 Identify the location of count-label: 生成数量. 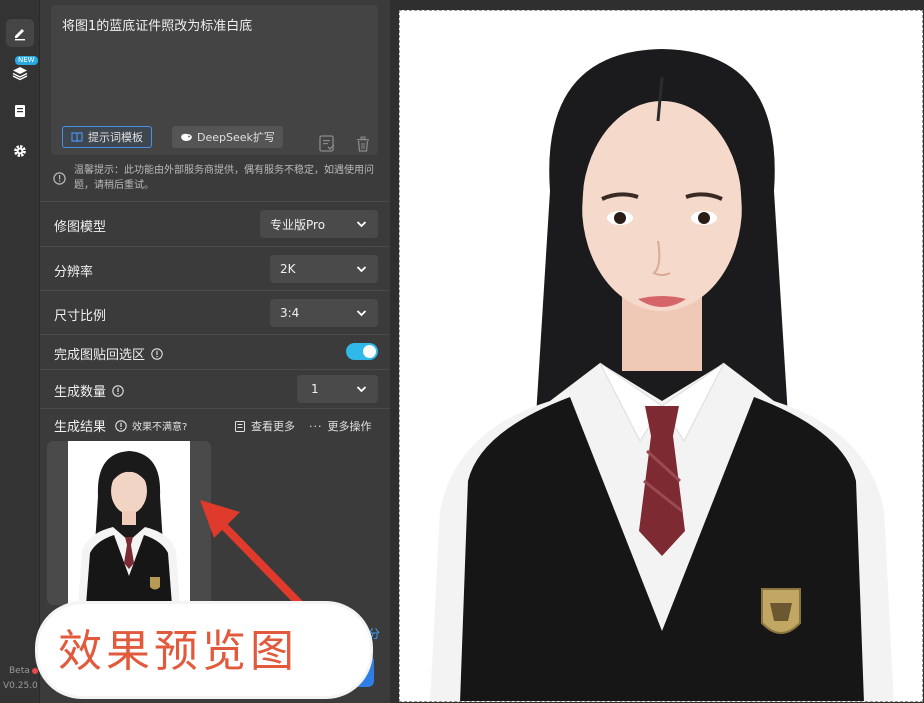
(80, 392).